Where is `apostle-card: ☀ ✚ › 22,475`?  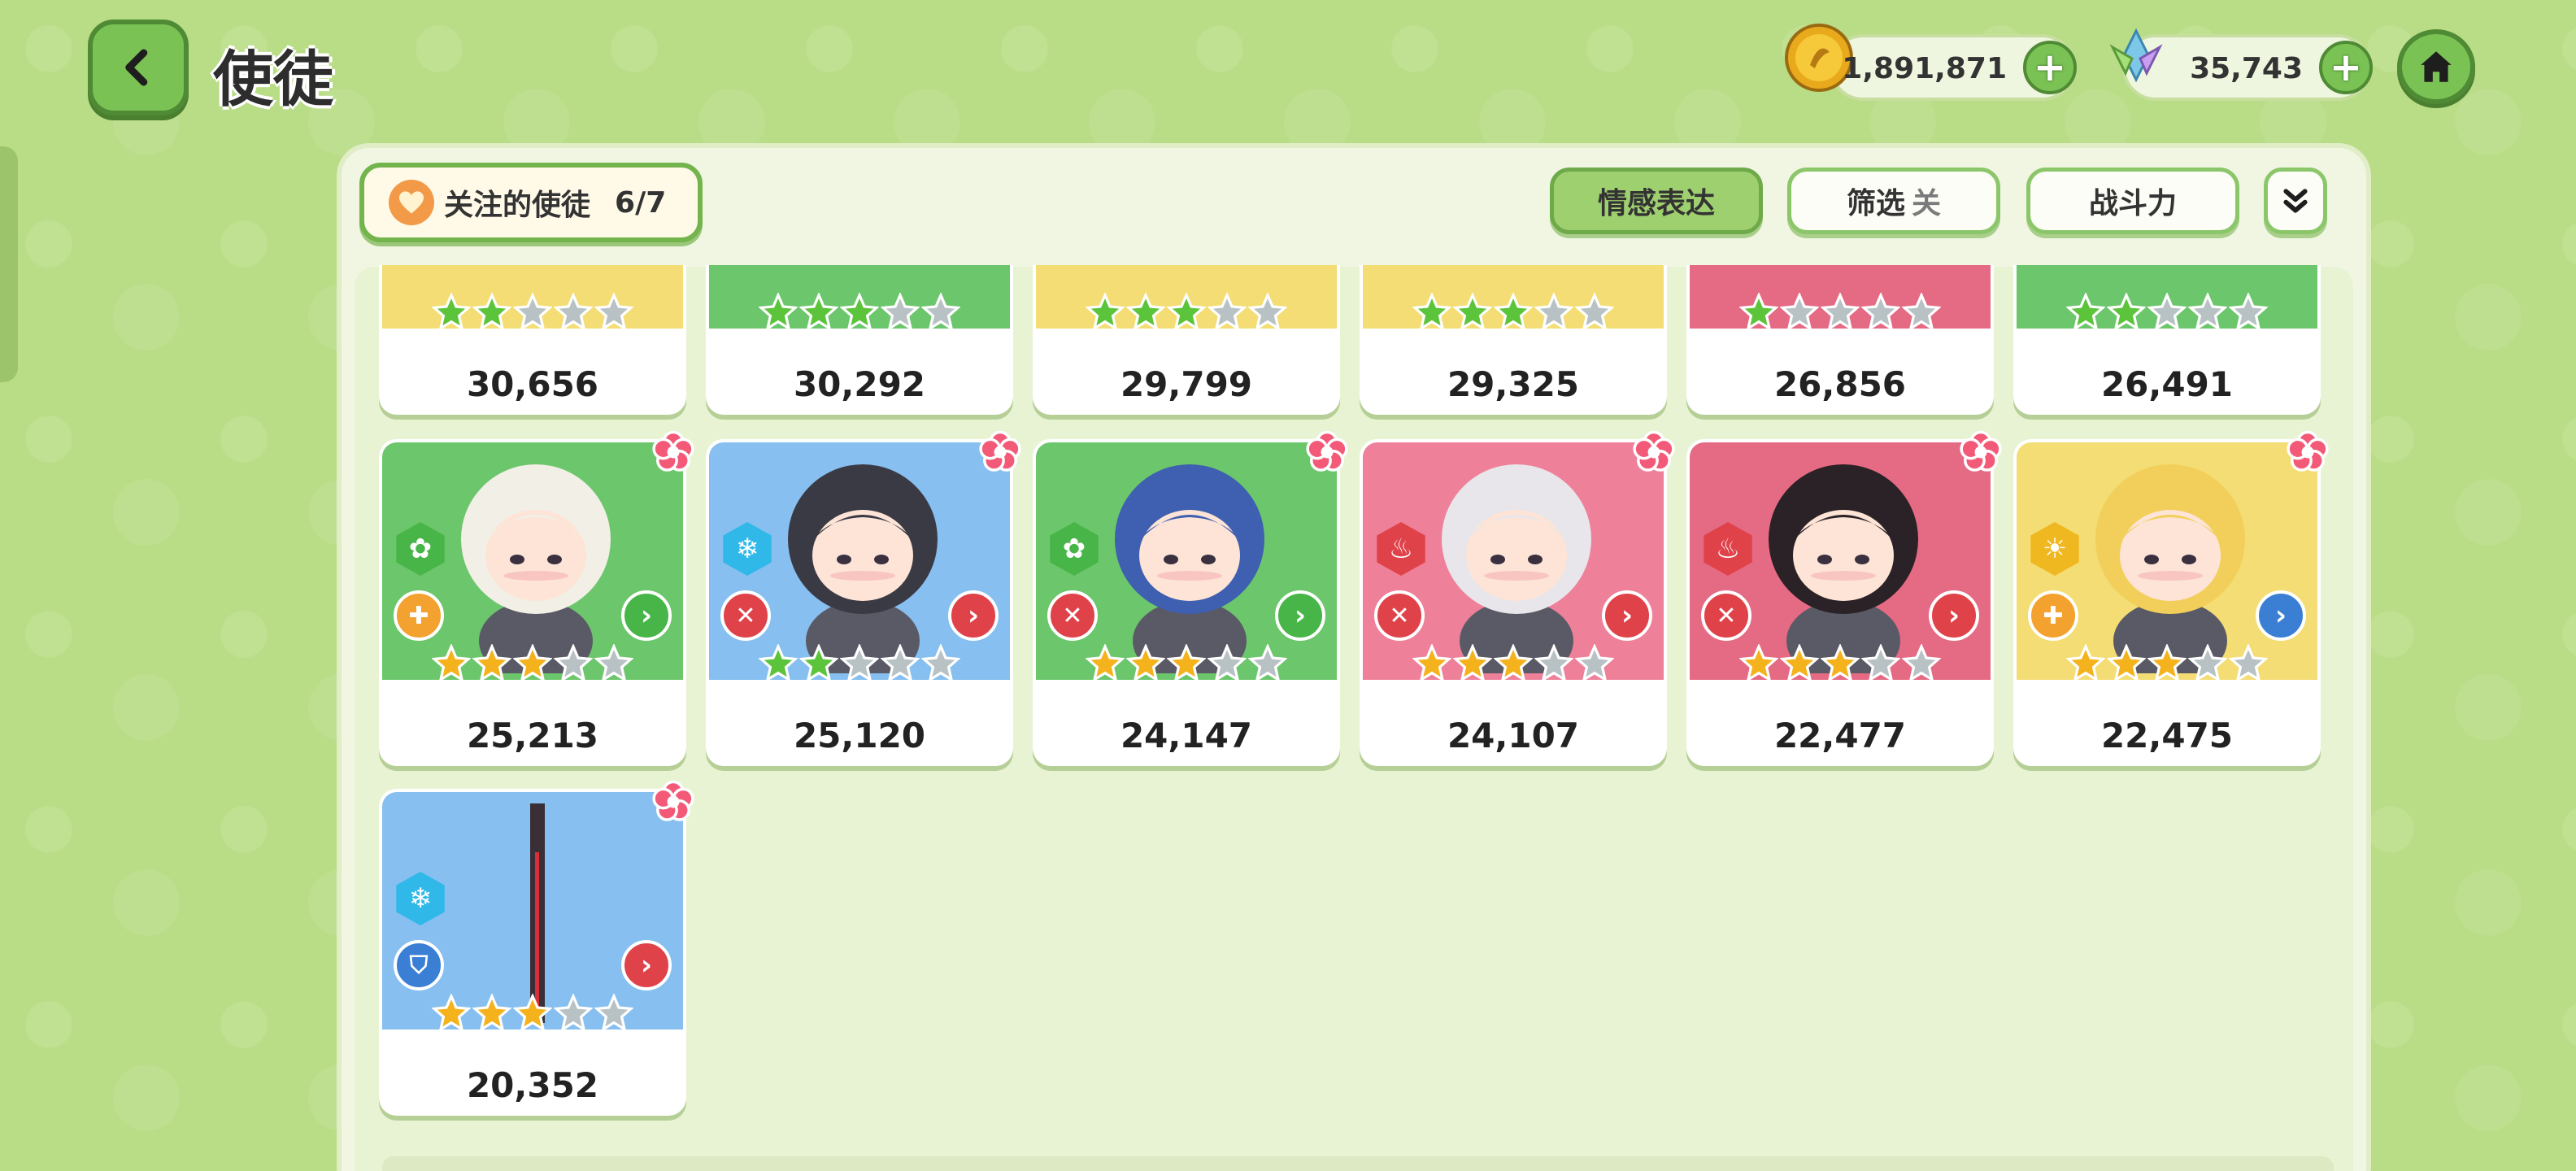 apostle-card: ☀ ✚ › 22,475 is located at coordinates (2171, 598).